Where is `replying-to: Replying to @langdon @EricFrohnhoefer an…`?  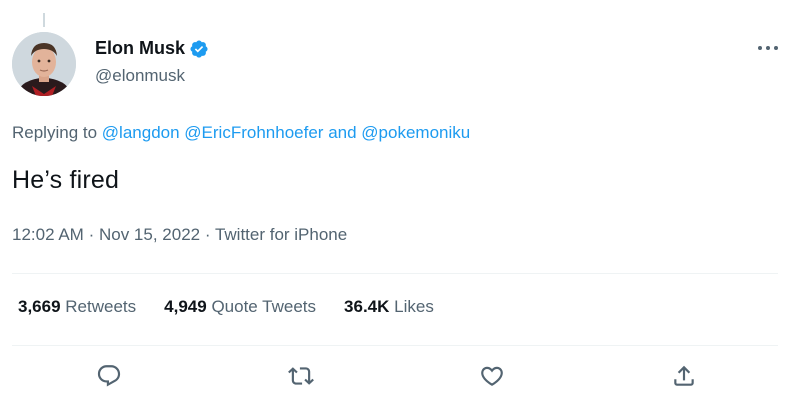
replying-to: Replying to @langdon @EricFrohnhoefer an… is located at coordinates (241, 133).